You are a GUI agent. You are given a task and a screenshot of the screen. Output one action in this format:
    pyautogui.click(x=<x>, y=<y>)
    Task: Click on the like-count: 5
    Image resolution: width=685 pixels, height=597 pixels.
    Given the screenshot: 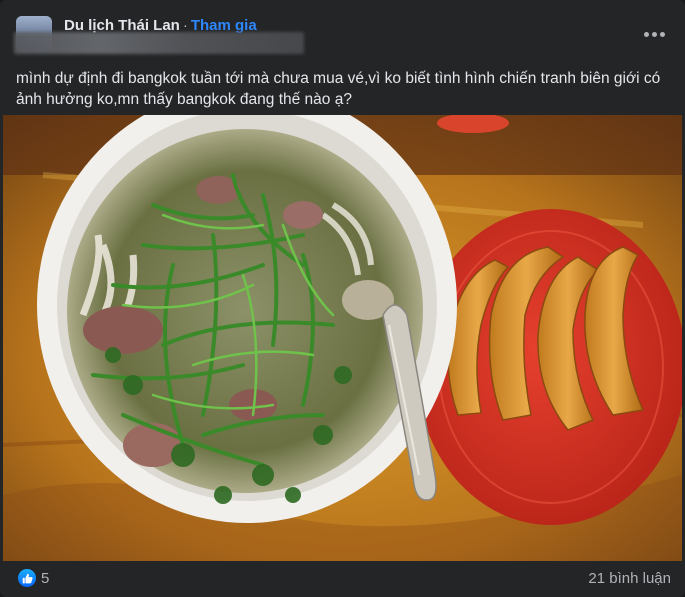 What is the action you would take?
    pyautogui.click(x=45, y=578)
    